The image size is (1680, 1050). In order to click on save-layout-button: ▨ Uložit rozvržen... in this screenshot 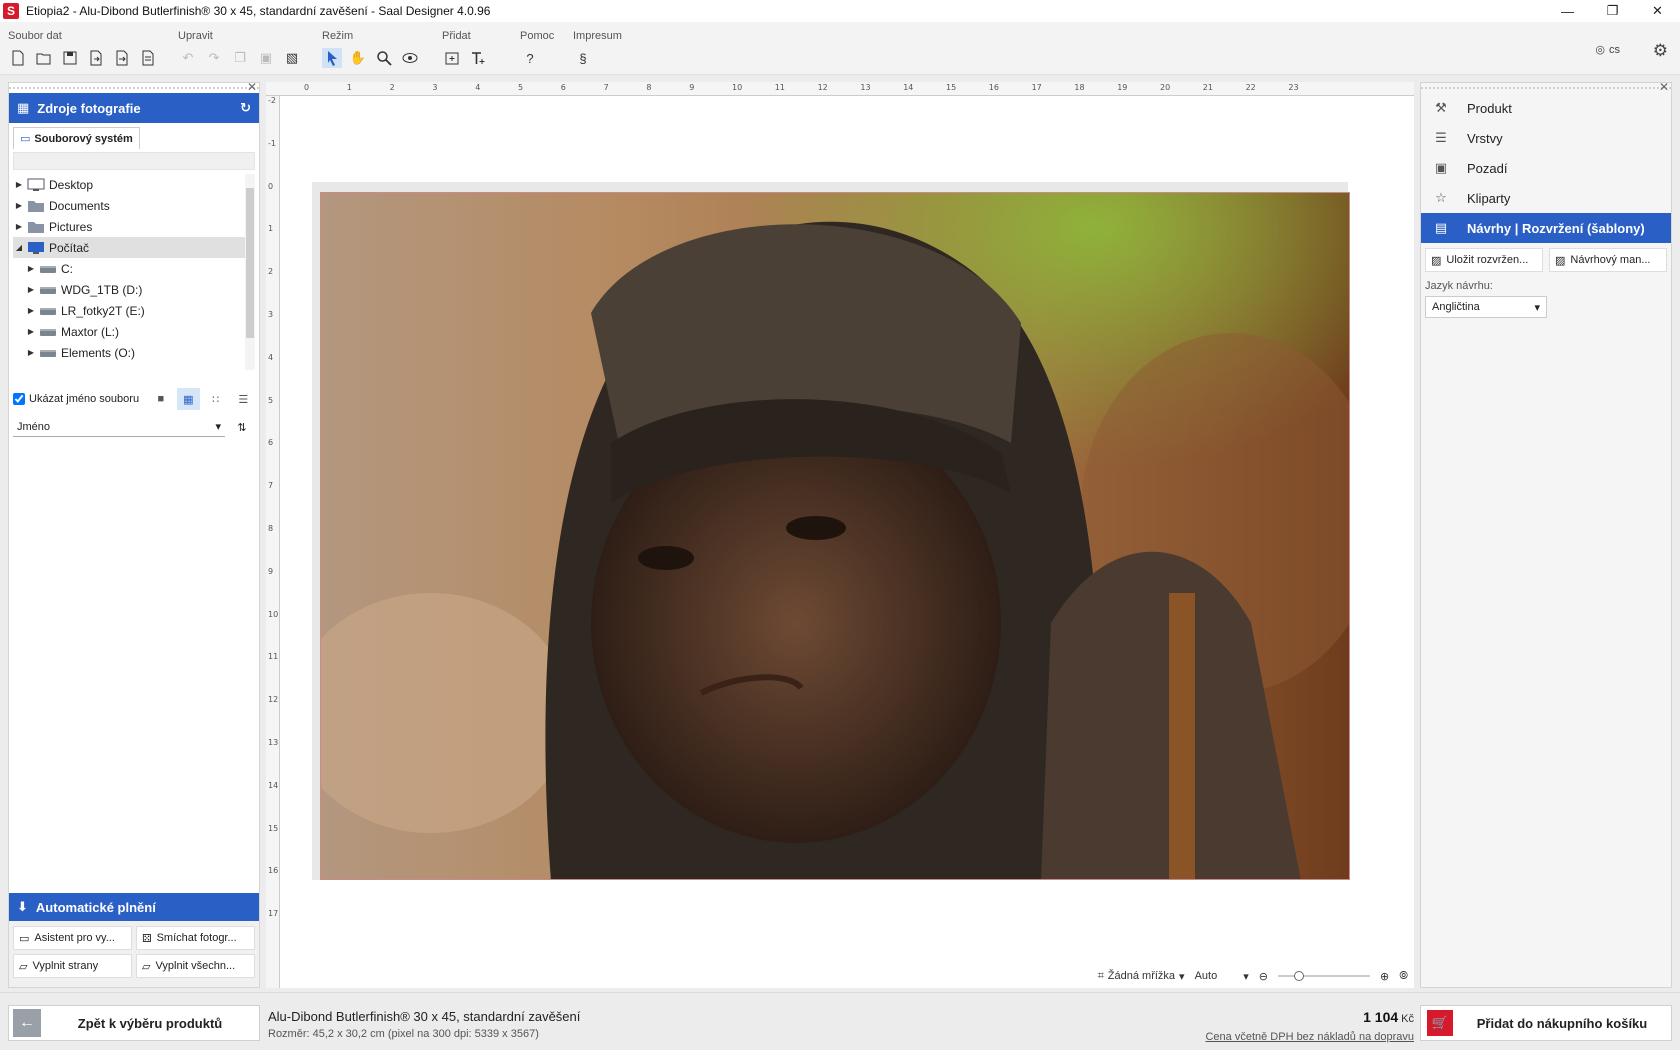, I will do `click(1484, 260)`.